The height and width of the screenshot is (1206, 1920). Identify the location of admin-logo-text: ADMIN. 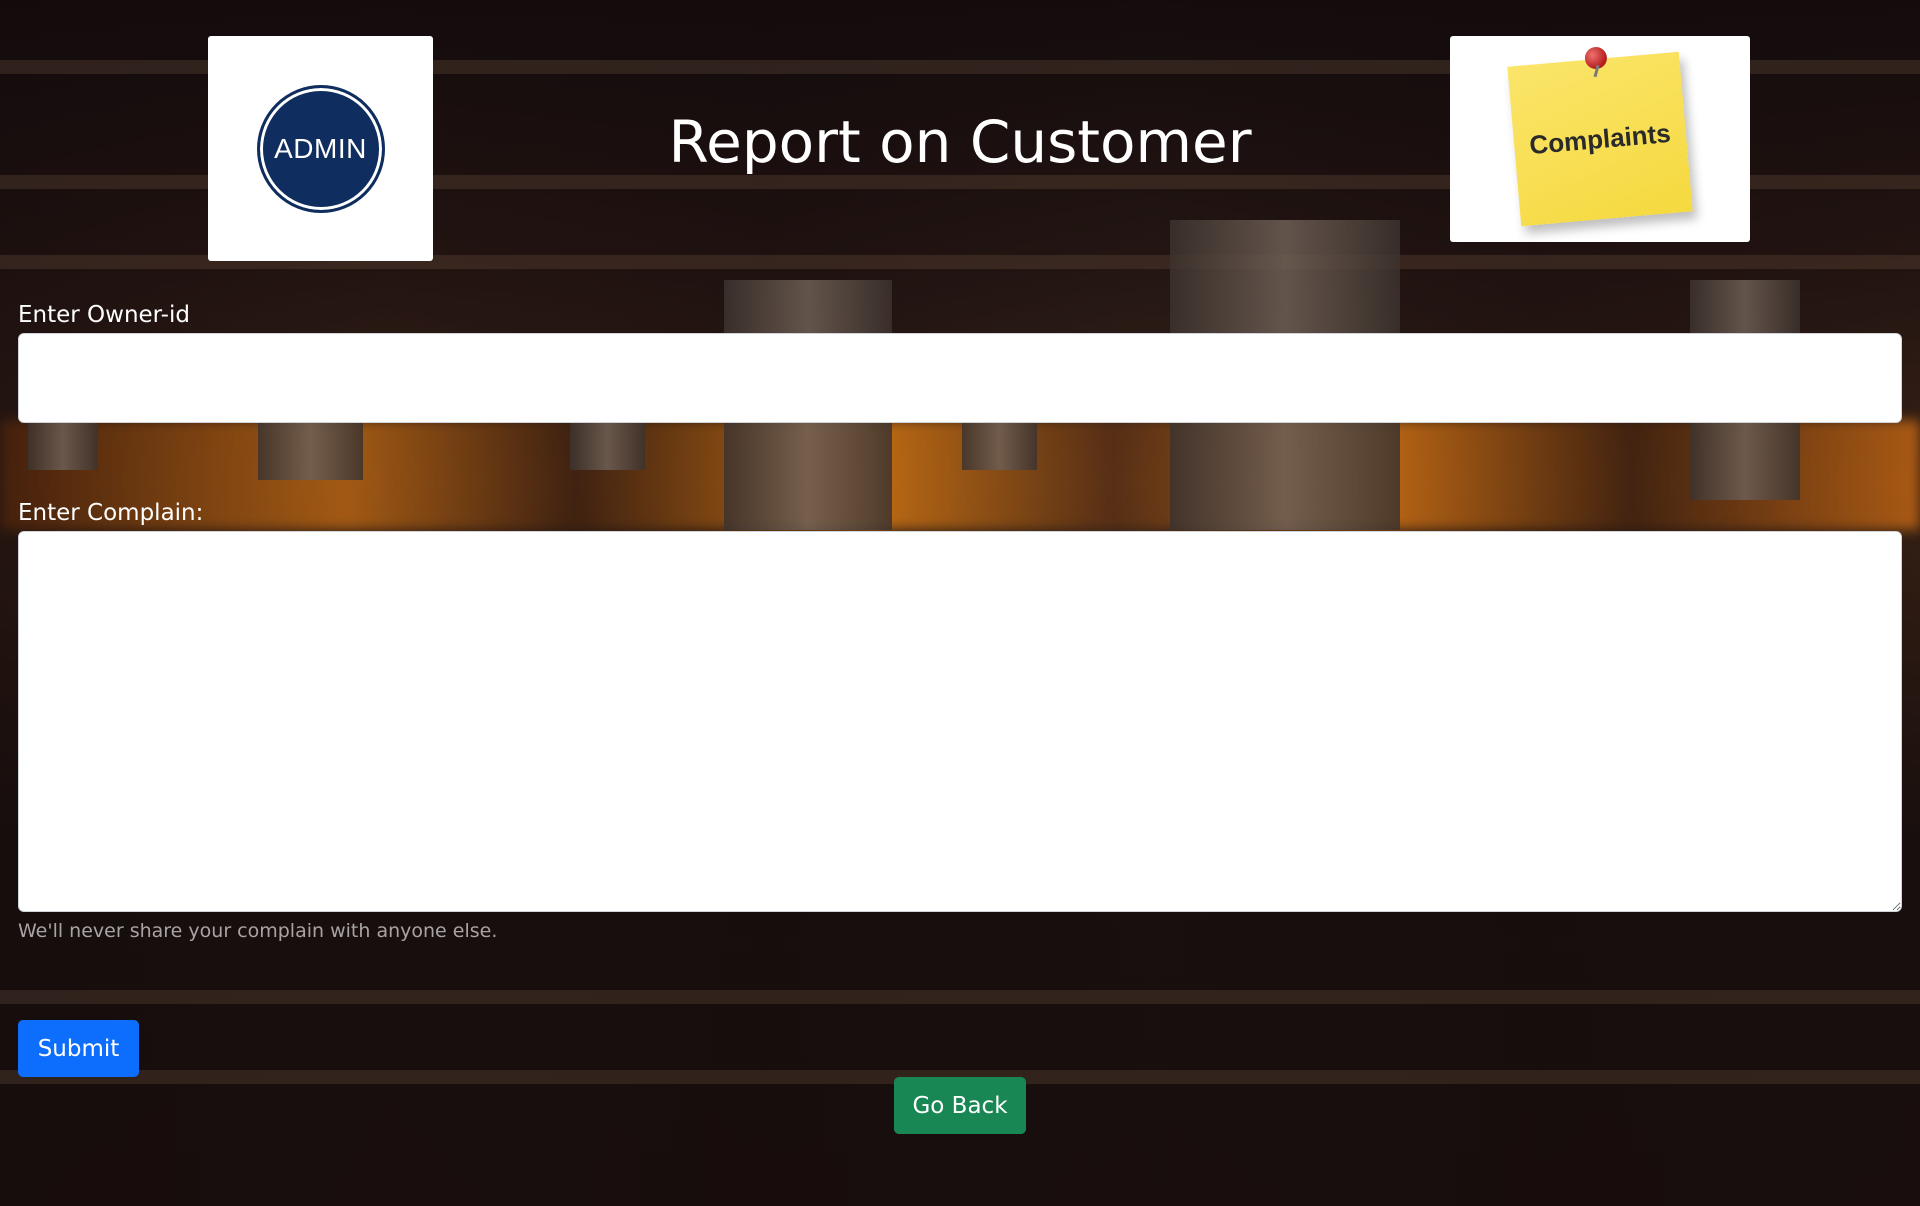
(320, 148).